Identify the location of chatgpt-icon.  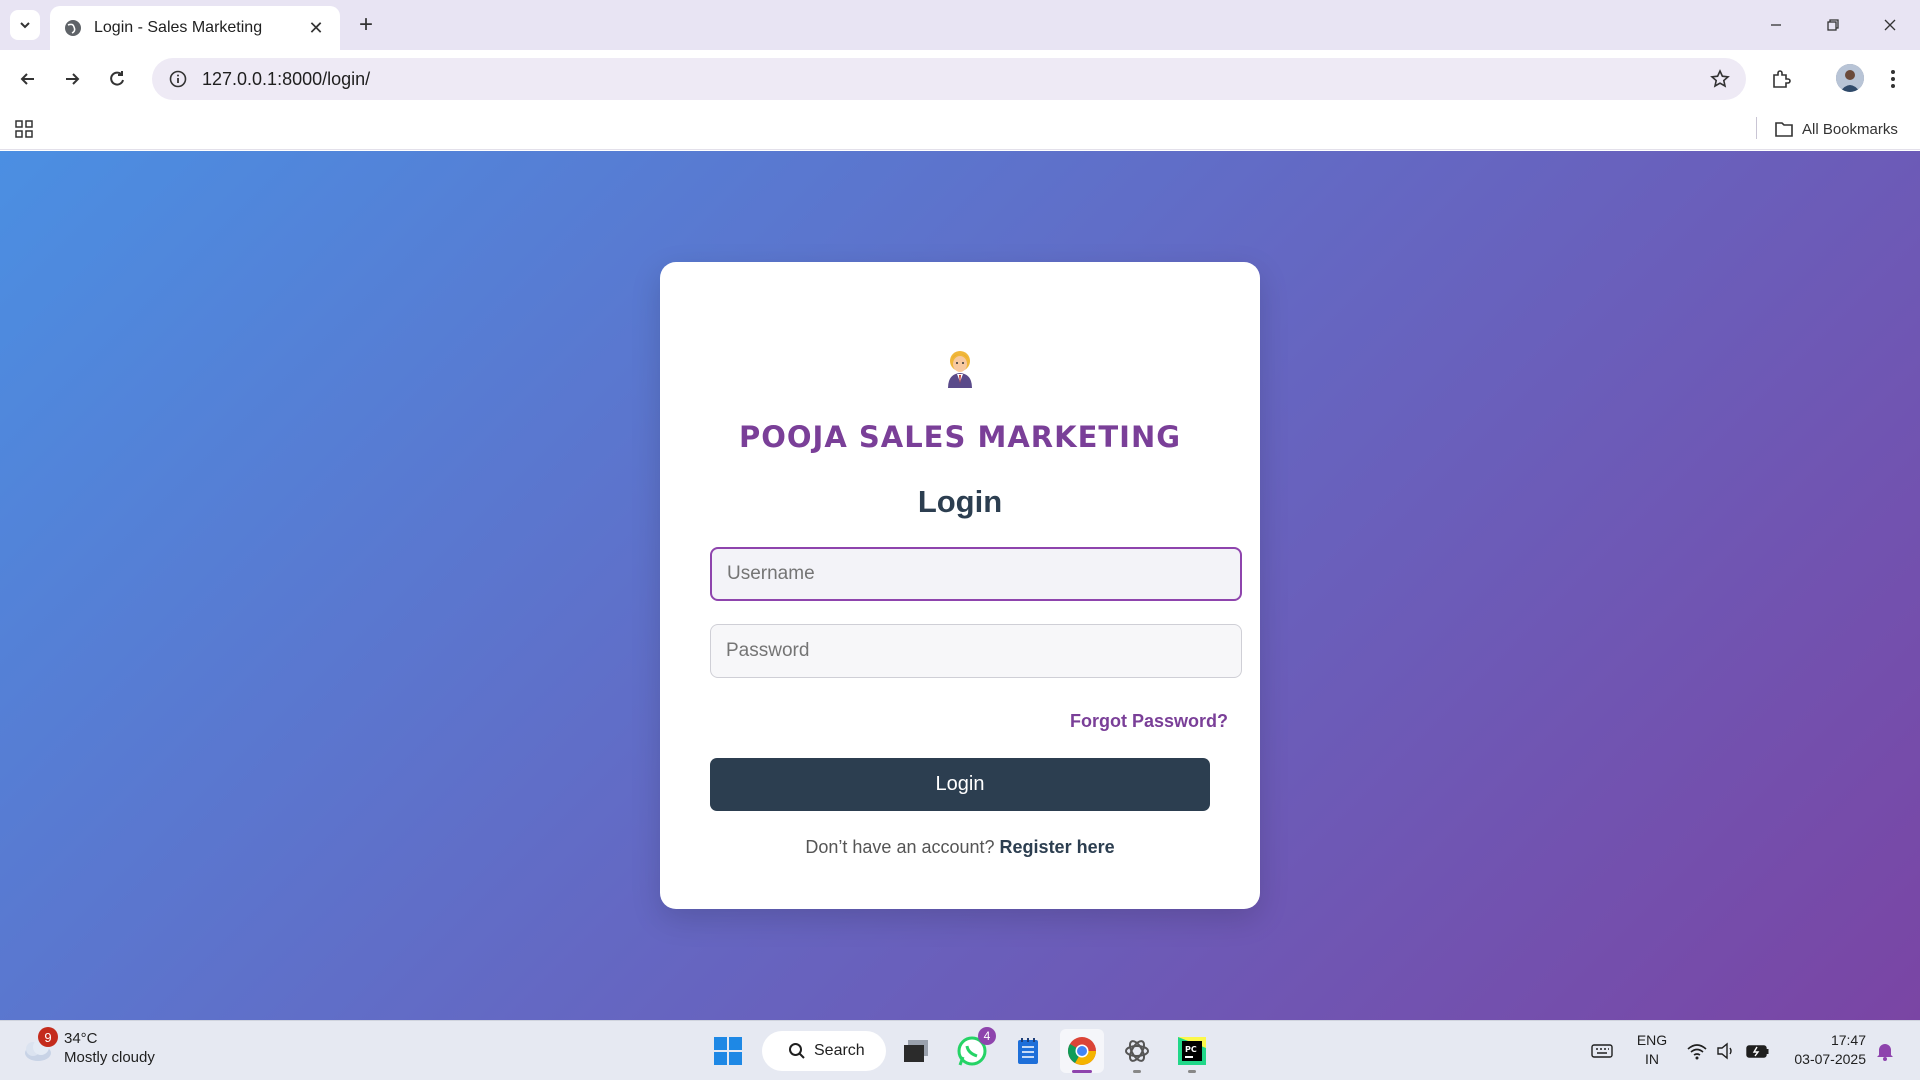
(1137, 1051).